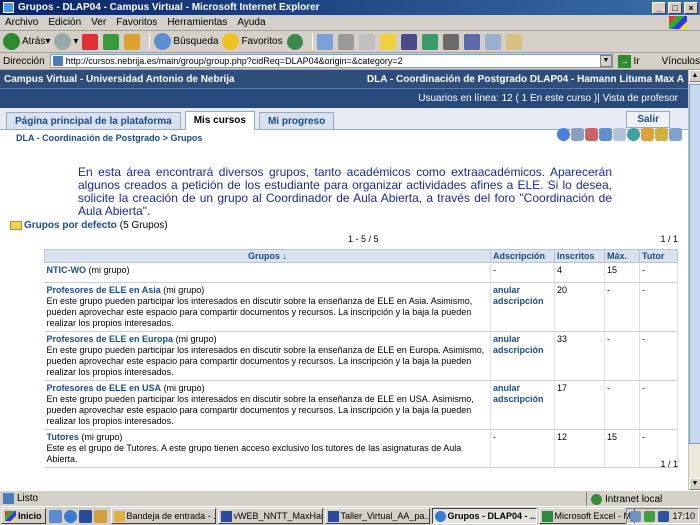 The width and height of the screenshot is (700, 525). What do you see at coordinates (63, 437) in the screenshot?
I see `group-name-link: Tutores` at bounding box center [63, 437].